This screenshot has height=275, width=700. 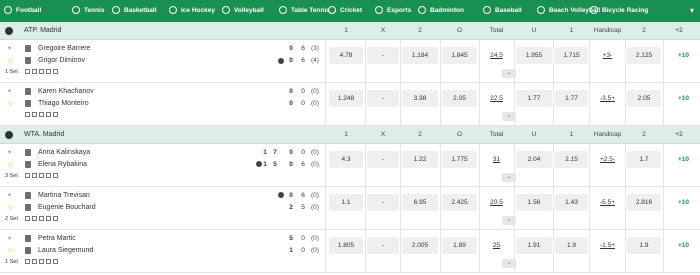 What do you see at coordinates (571, 202) in the screenshot?
I see `odd-h1: 1.43` at bounding box center [571, 202].